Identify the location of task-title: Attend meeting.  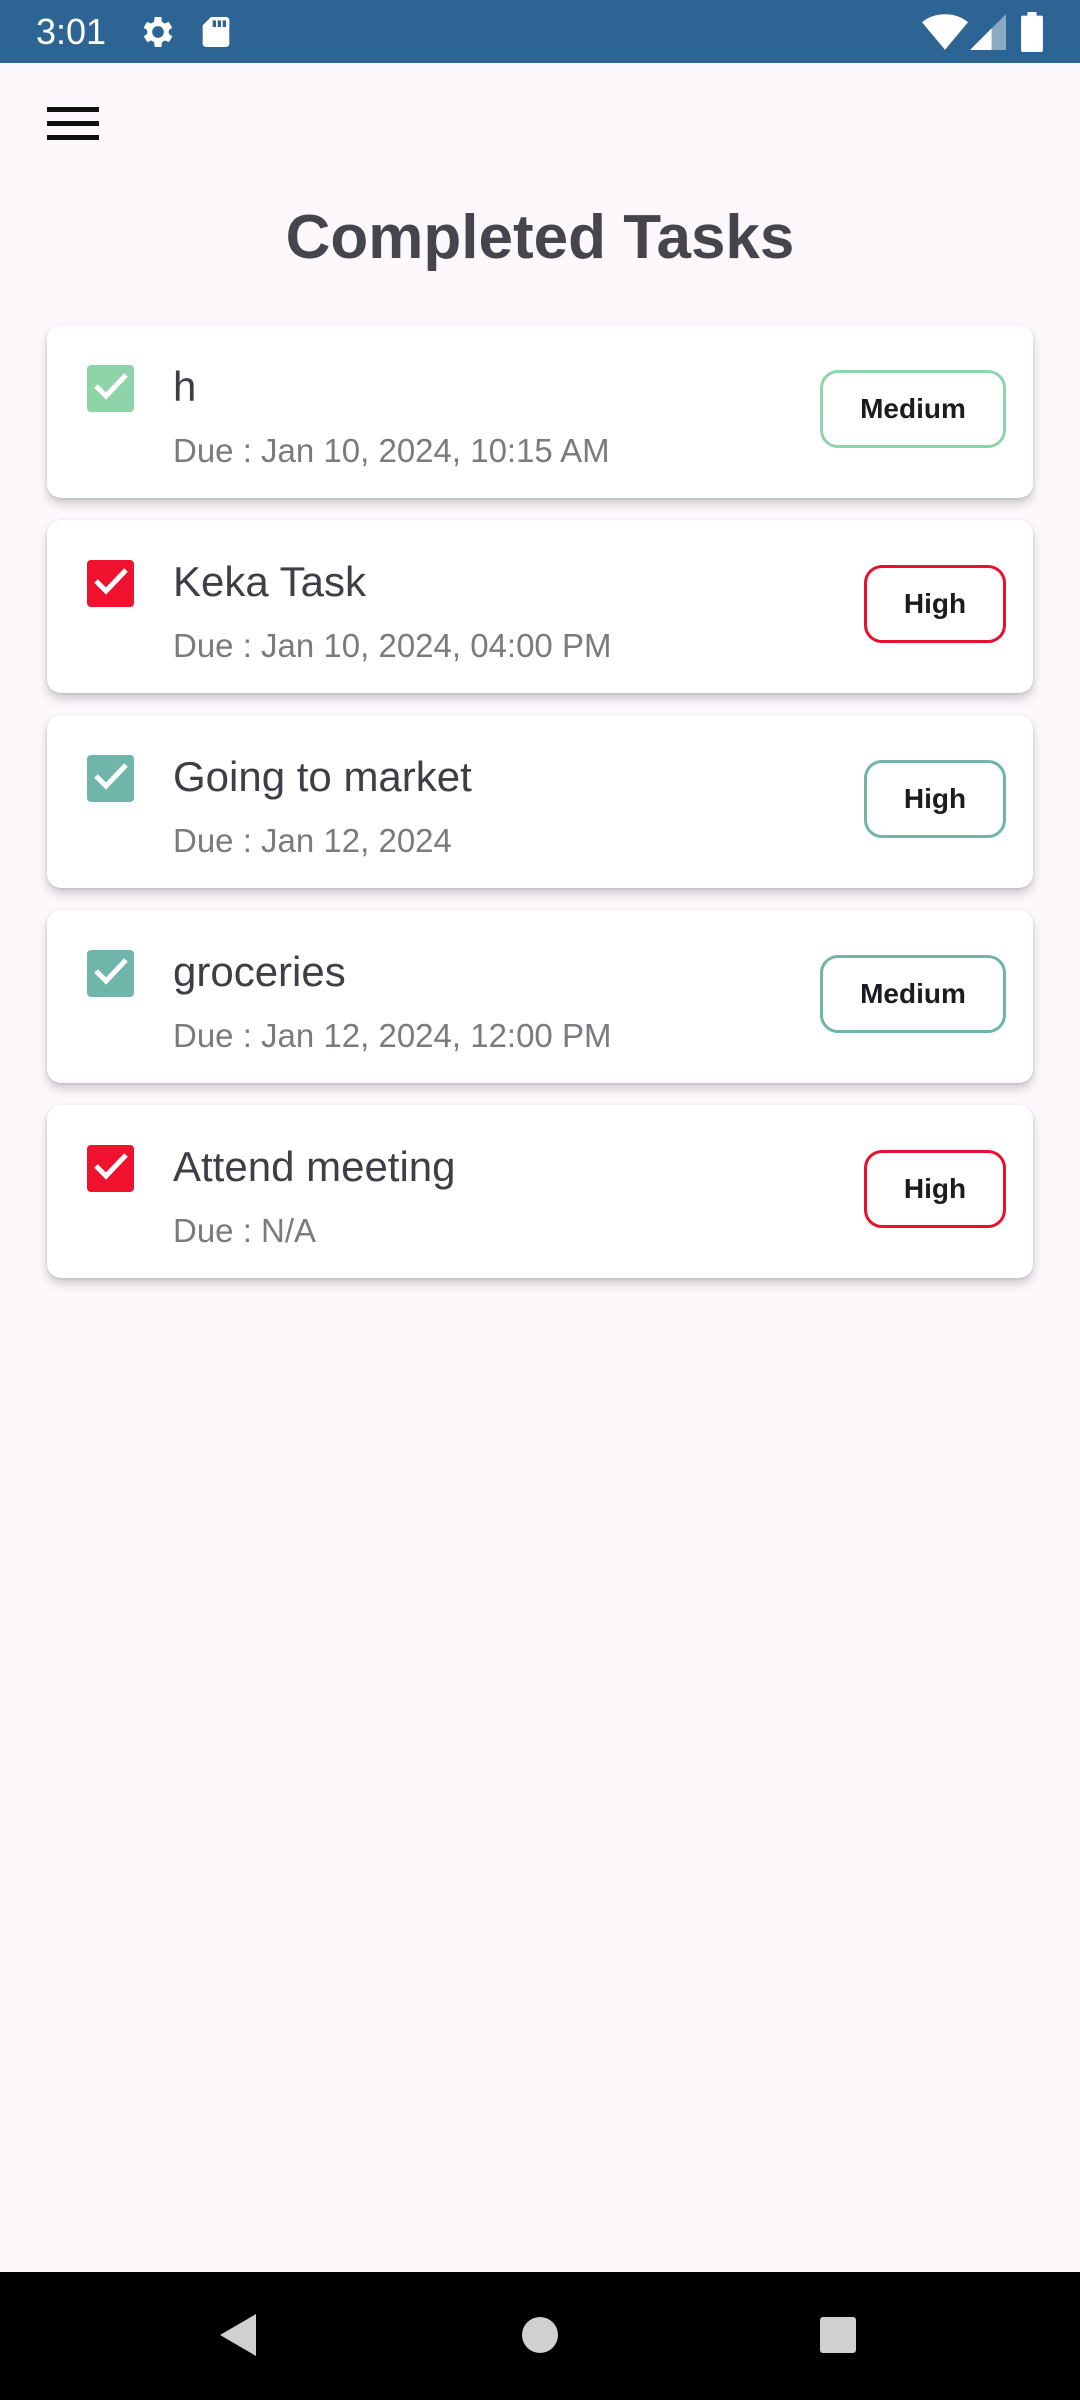
(314, 1166).